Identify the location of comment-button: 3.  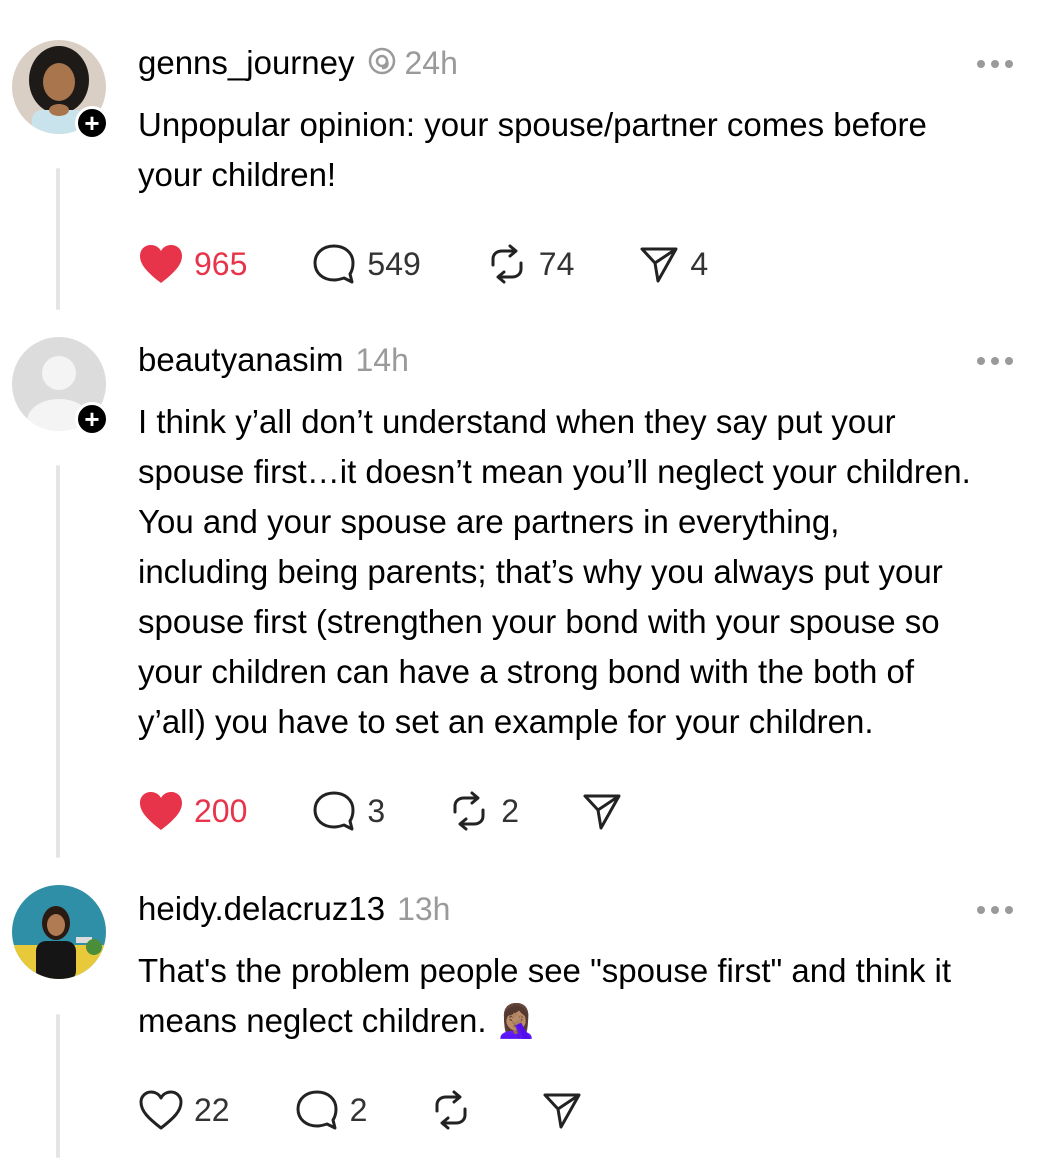
(348, 811).